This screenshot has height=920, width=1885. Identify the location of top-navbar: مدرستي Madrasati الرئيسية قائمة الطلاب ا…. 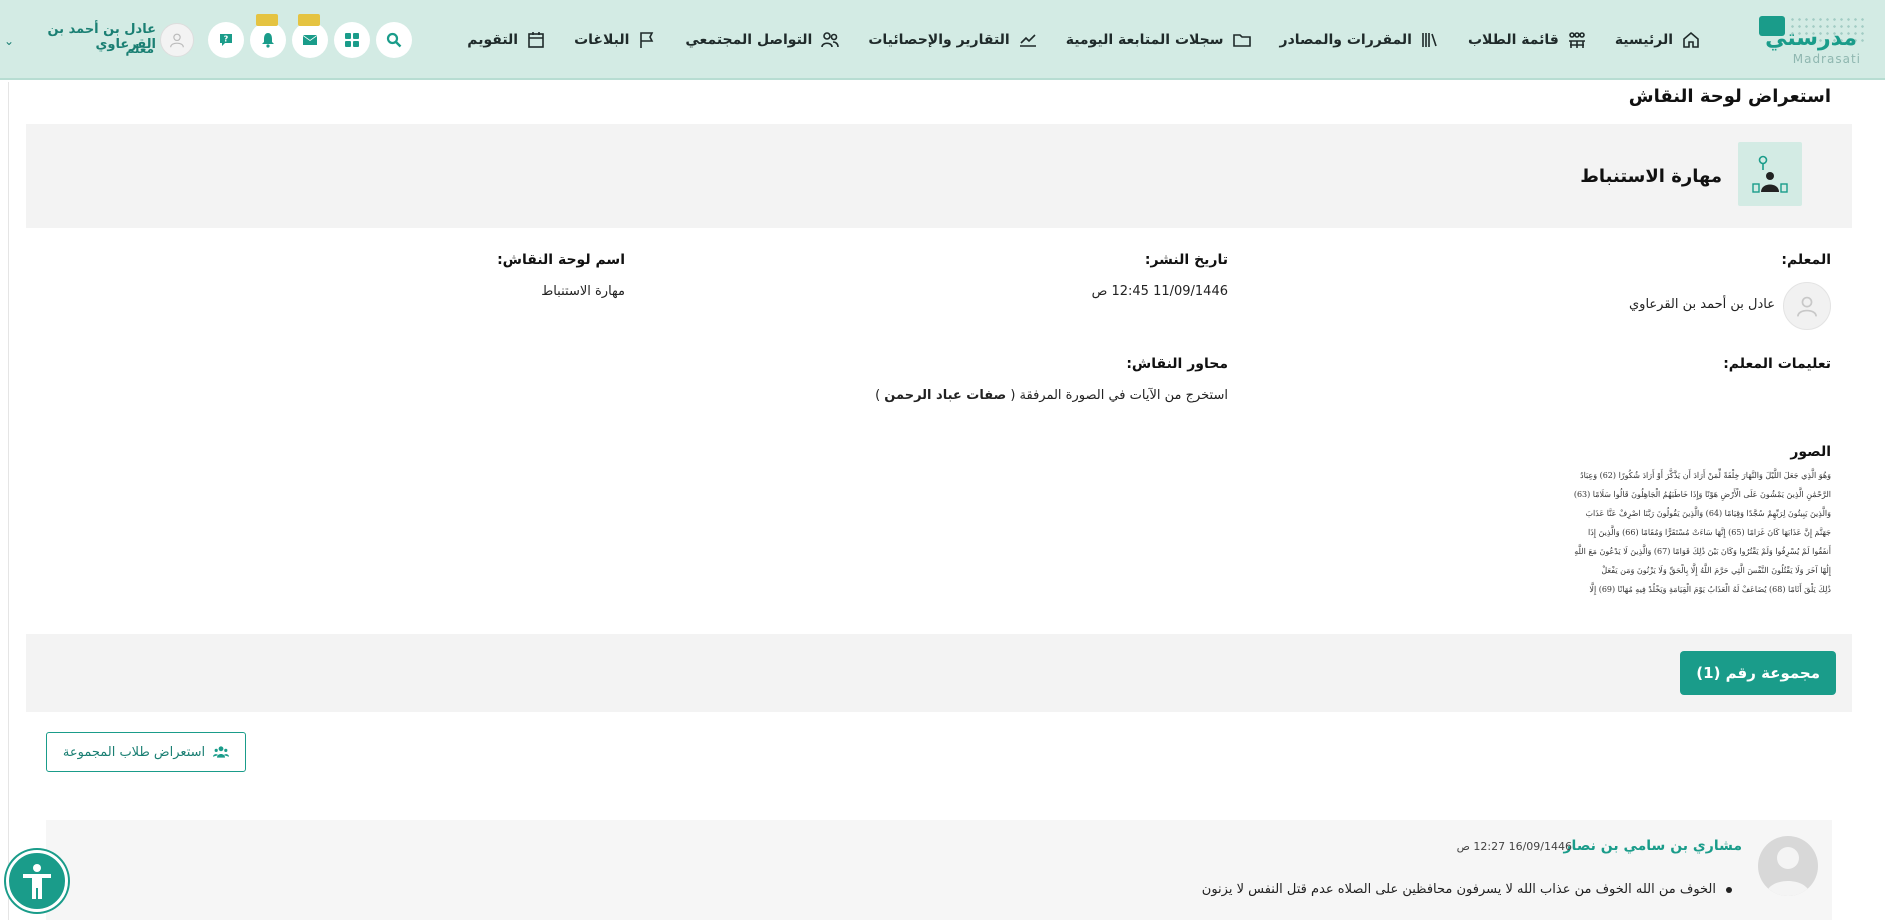
(942, 40).